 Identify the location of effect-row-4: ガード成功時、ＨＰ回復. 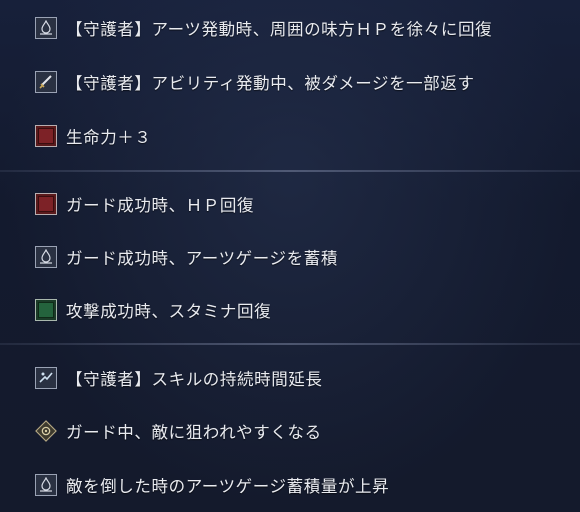
(300, 204).